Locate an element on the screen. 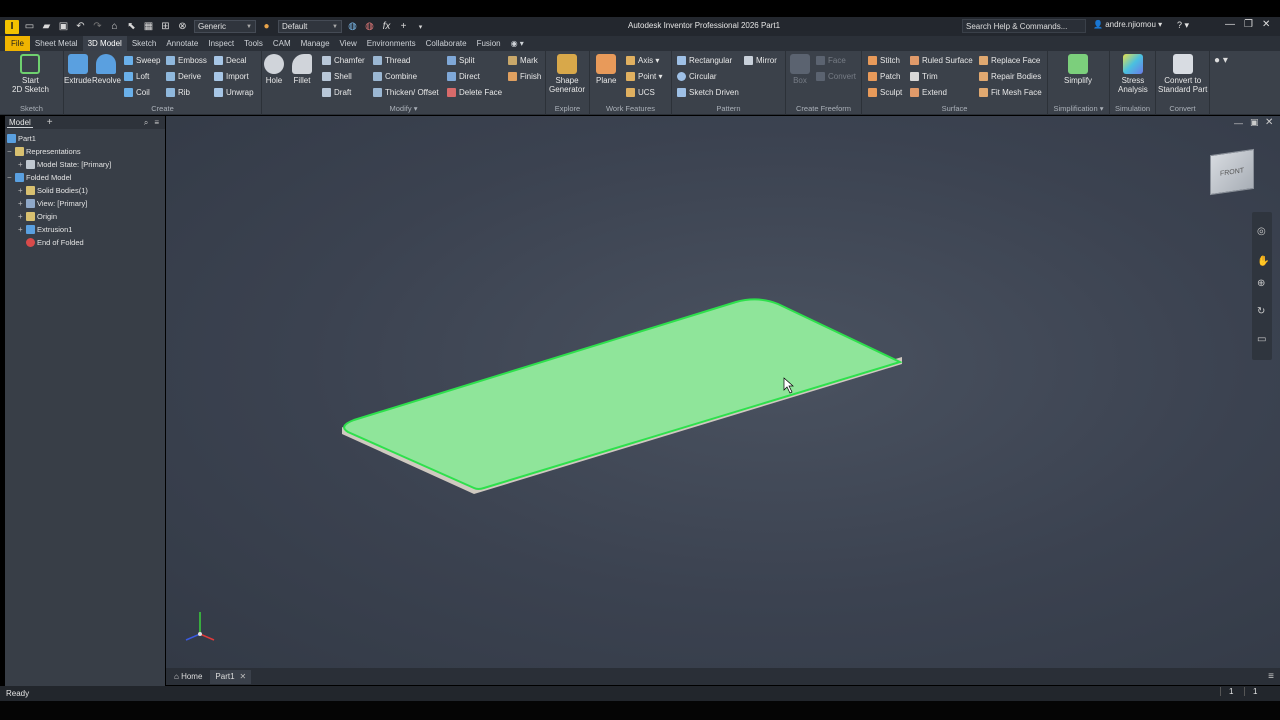  split-button: Split is located at coordinates (461, 60).